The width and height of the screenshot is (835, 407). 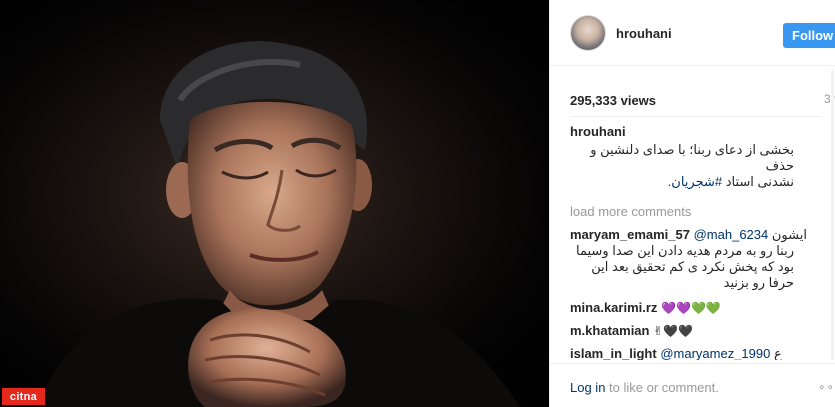 I want to click on follow-button: Follow, so click(x=809, y=35).